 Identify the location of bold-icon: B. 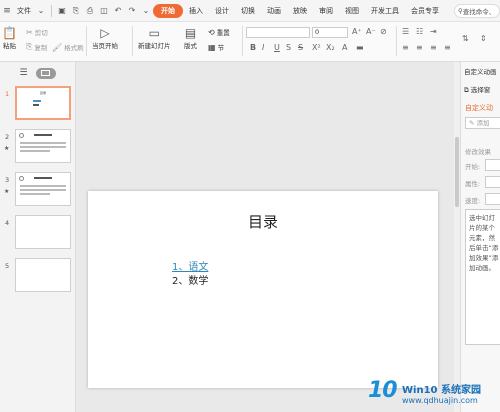
(253, 47).